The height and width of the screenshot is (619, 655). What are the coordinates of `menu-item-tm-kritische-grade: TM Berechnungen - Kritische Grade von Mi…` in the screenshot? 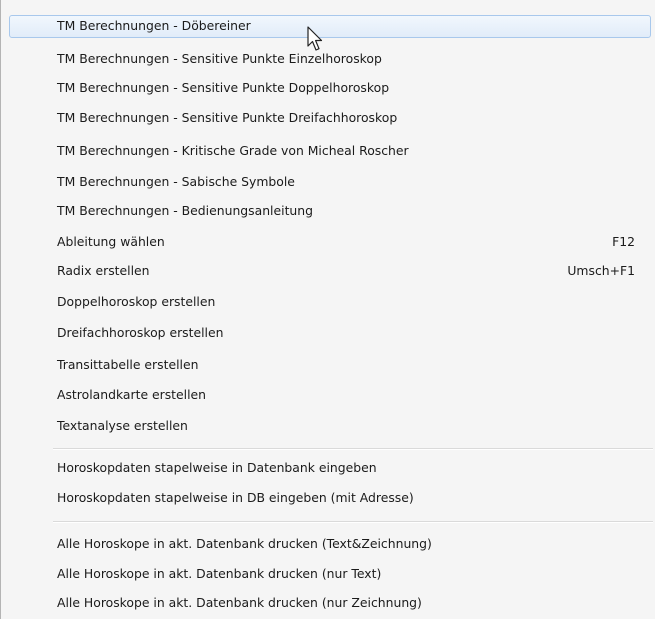 It's located at (330, 151).